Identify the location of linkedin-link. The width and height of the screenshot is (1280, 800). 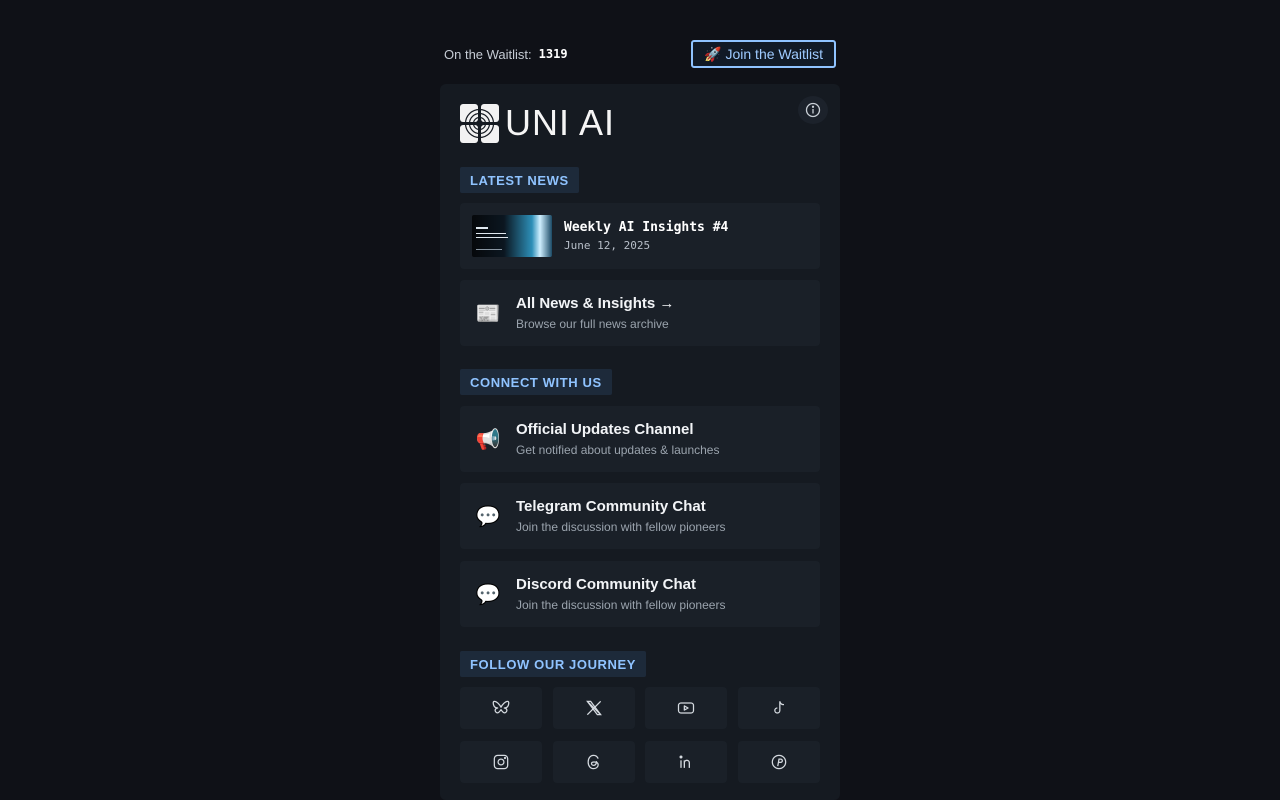
(686, 762).